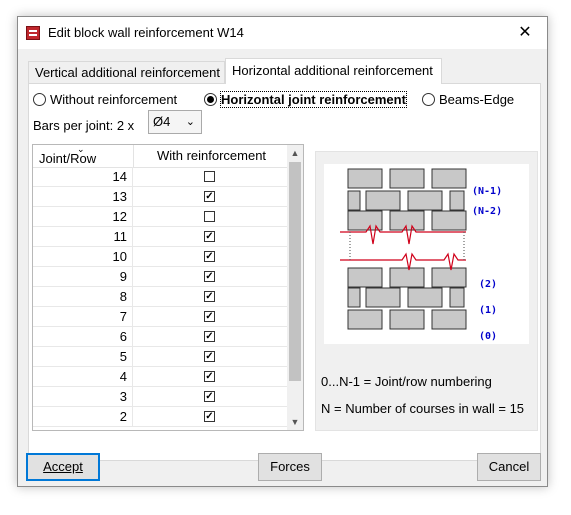 The width and height of the screenshot is (571, 515). What do you see at coordinates (175, 122) in the screenshot?
I see `bar-diameter-select: Ø4 ⌄` at bounding box center [175, 122].